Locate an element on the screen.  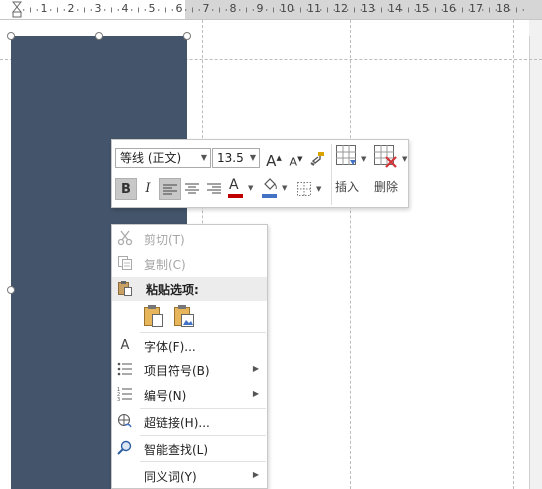
menu-paste-options-header: 粘贴选项: is located at coordinates (189, 289).